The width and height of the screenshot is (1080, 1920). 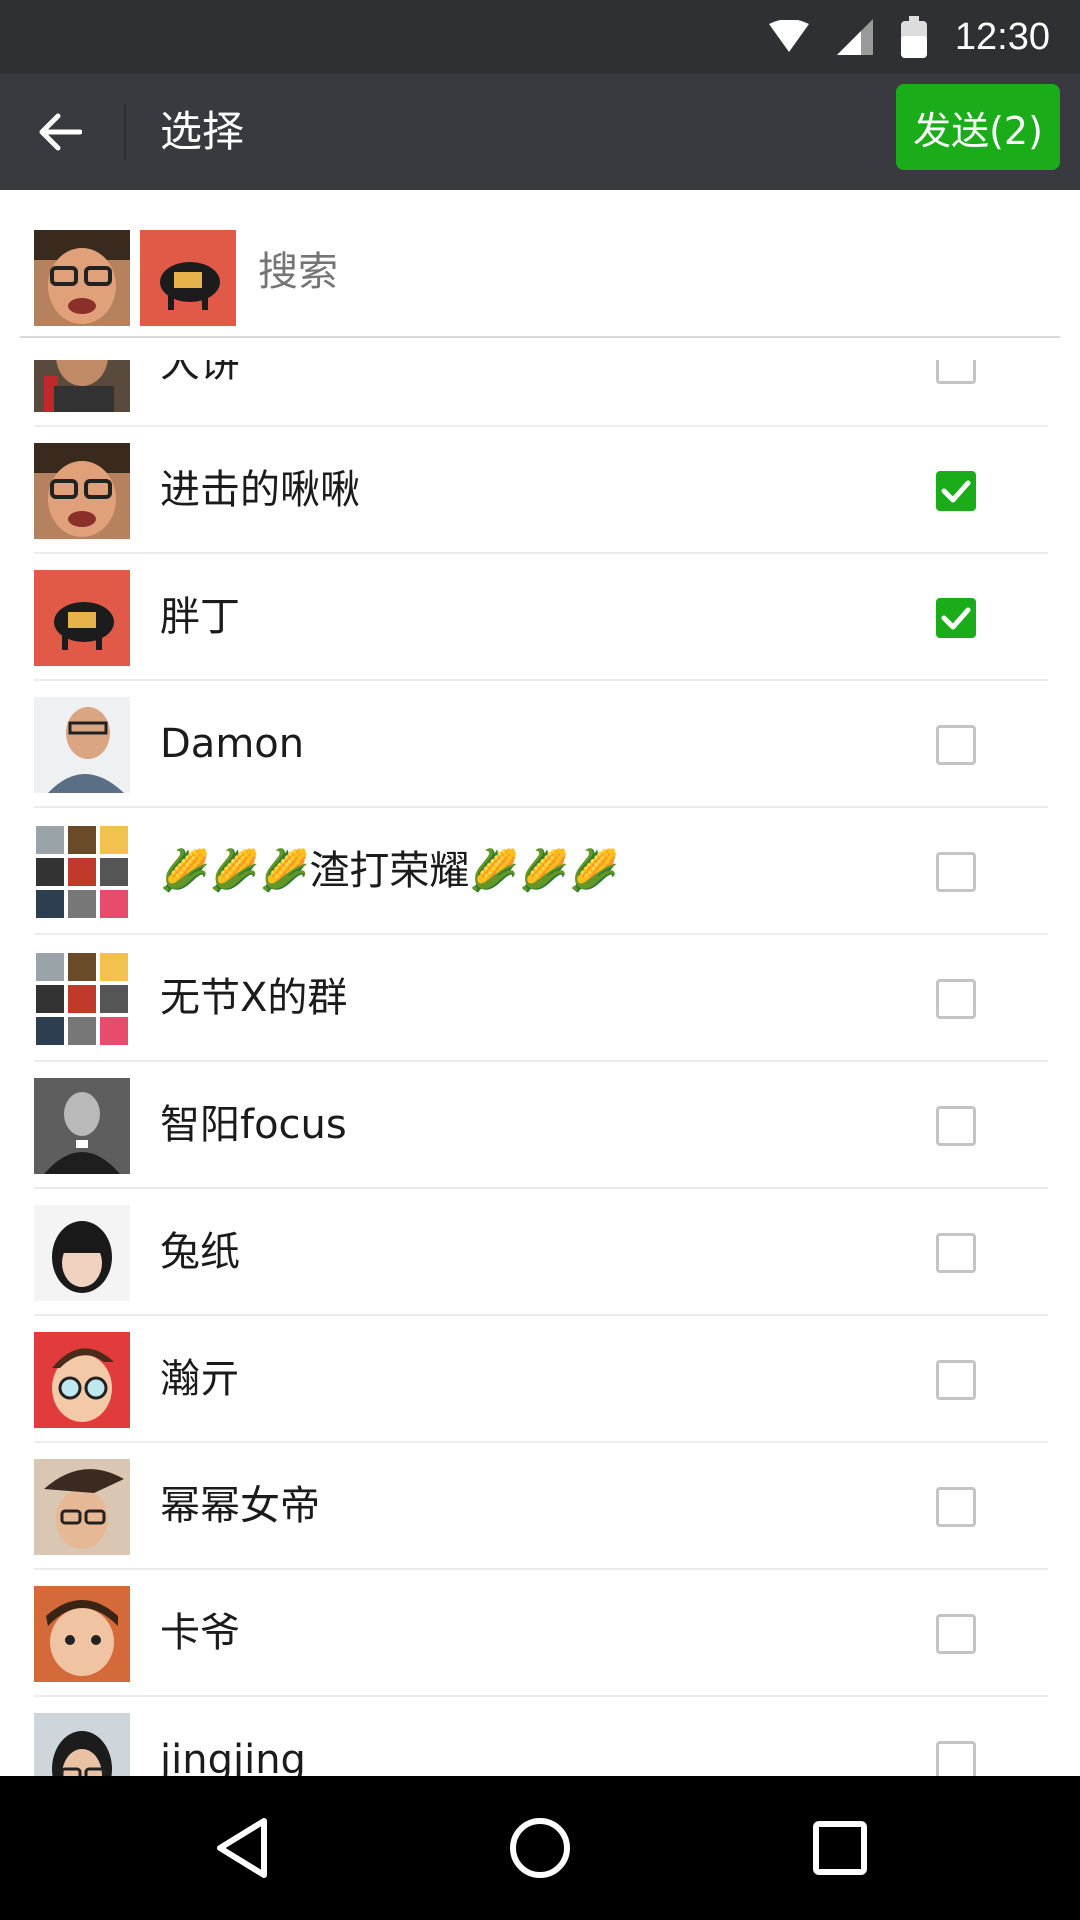 What do you see at coordinates (540, 393) in the screenshot?
I see `contact-row: 大饼` at bounding box center [540, 393].